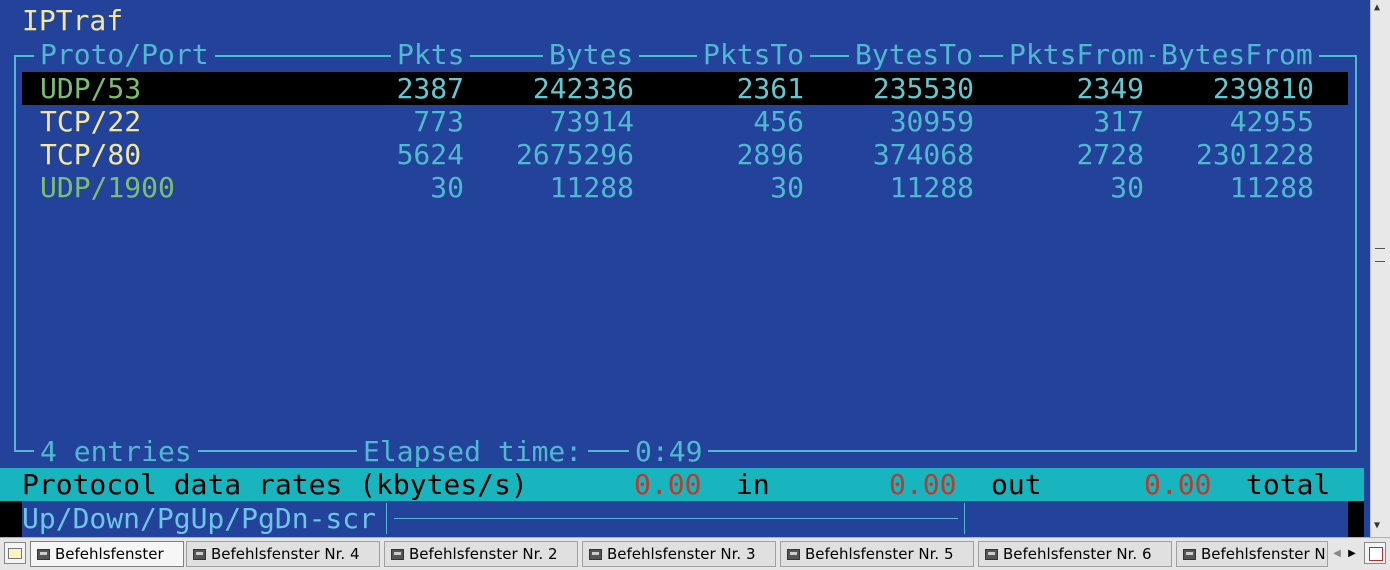 The image size is (1390, 570). Describe the element at coordinates (15, 553) in the screenshot. I see `desktop-icon` at that location.